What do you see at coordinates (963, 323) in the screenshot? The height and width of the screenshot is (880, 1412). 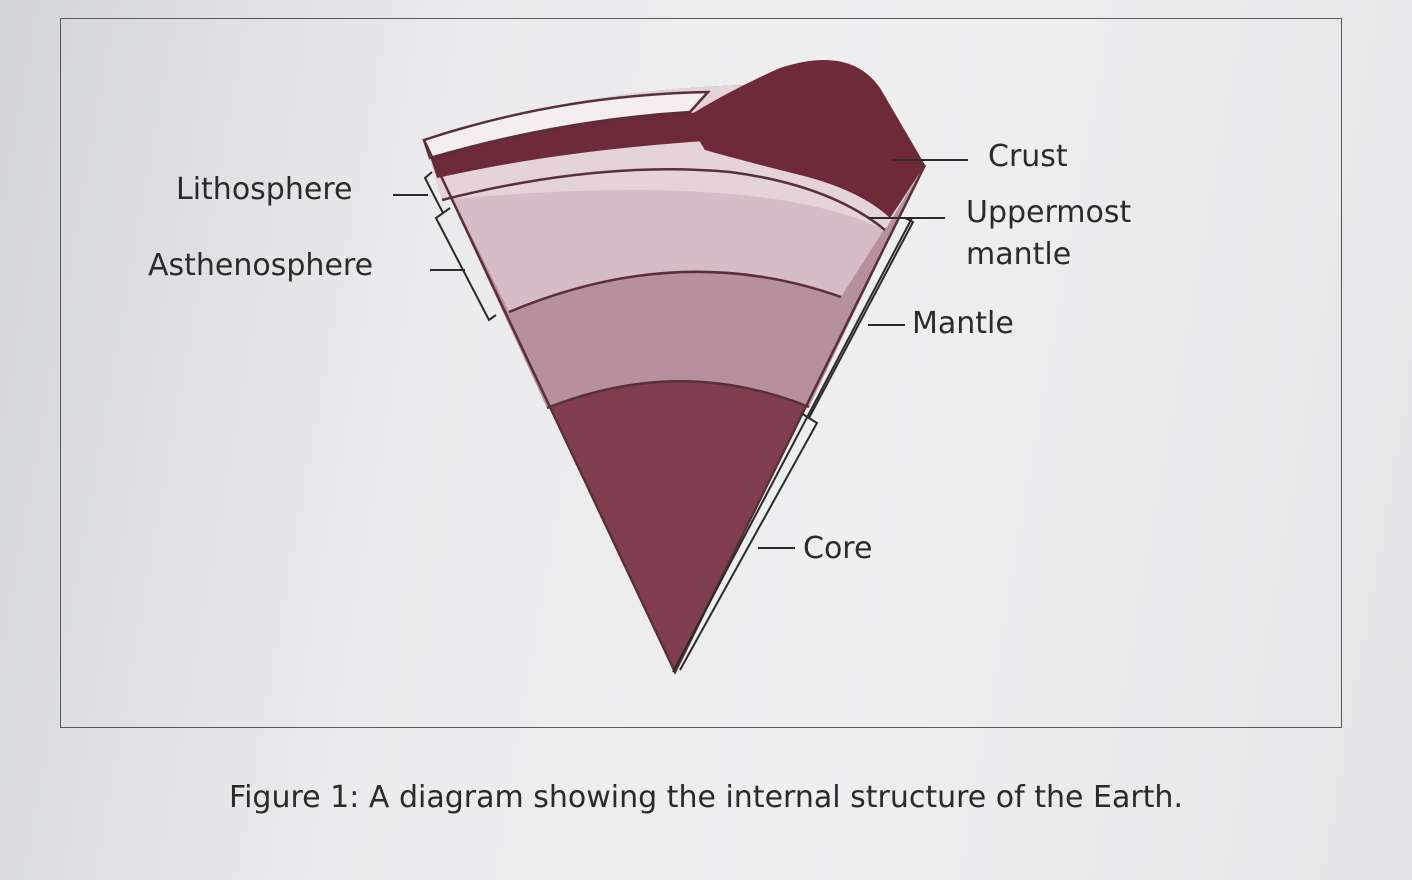 I see `mantle-label: Mantle` at bounding box center [963, 323].